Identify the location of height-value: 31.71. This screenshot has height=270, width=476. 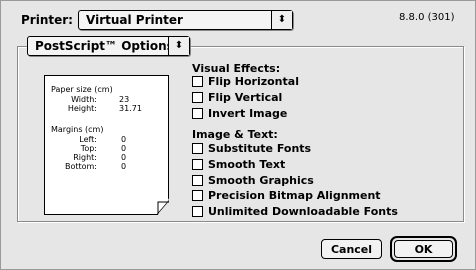
(130, 108).